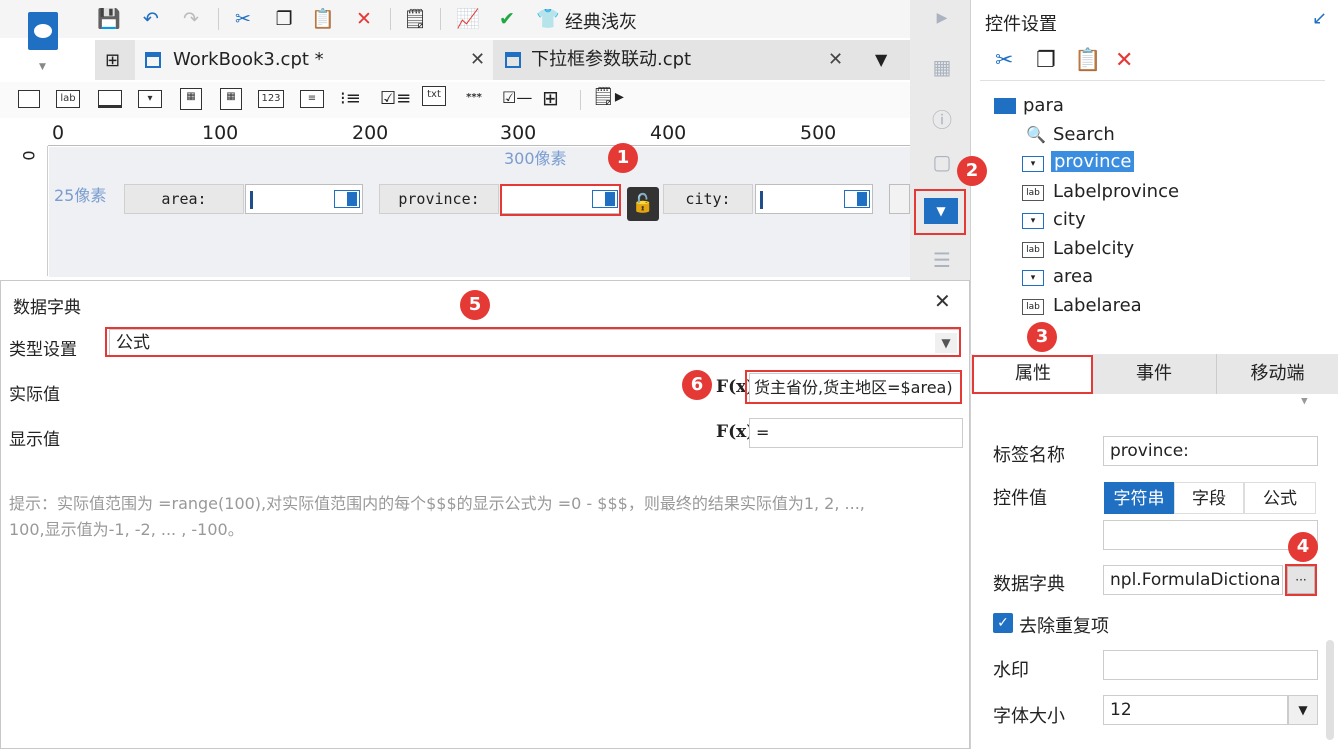  What do you see at coordinates (561, 199) in the screenshot?
I see `province-combo` at bounding box center [561, 199].